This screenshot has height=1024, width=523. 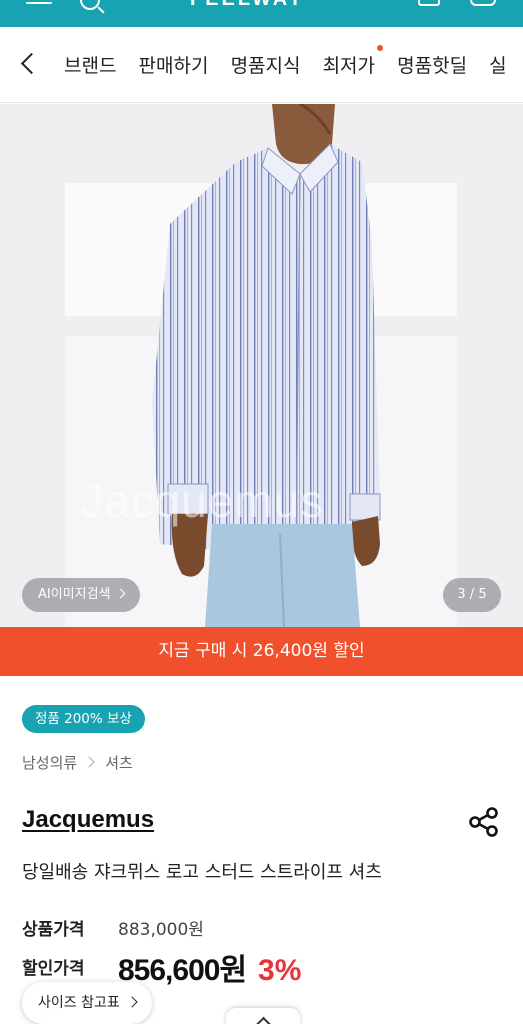 What do you see at coordinates (88, 820) in the screenshot?
I see `brand-link: Jacquemus` at bounding box center [88, 820].